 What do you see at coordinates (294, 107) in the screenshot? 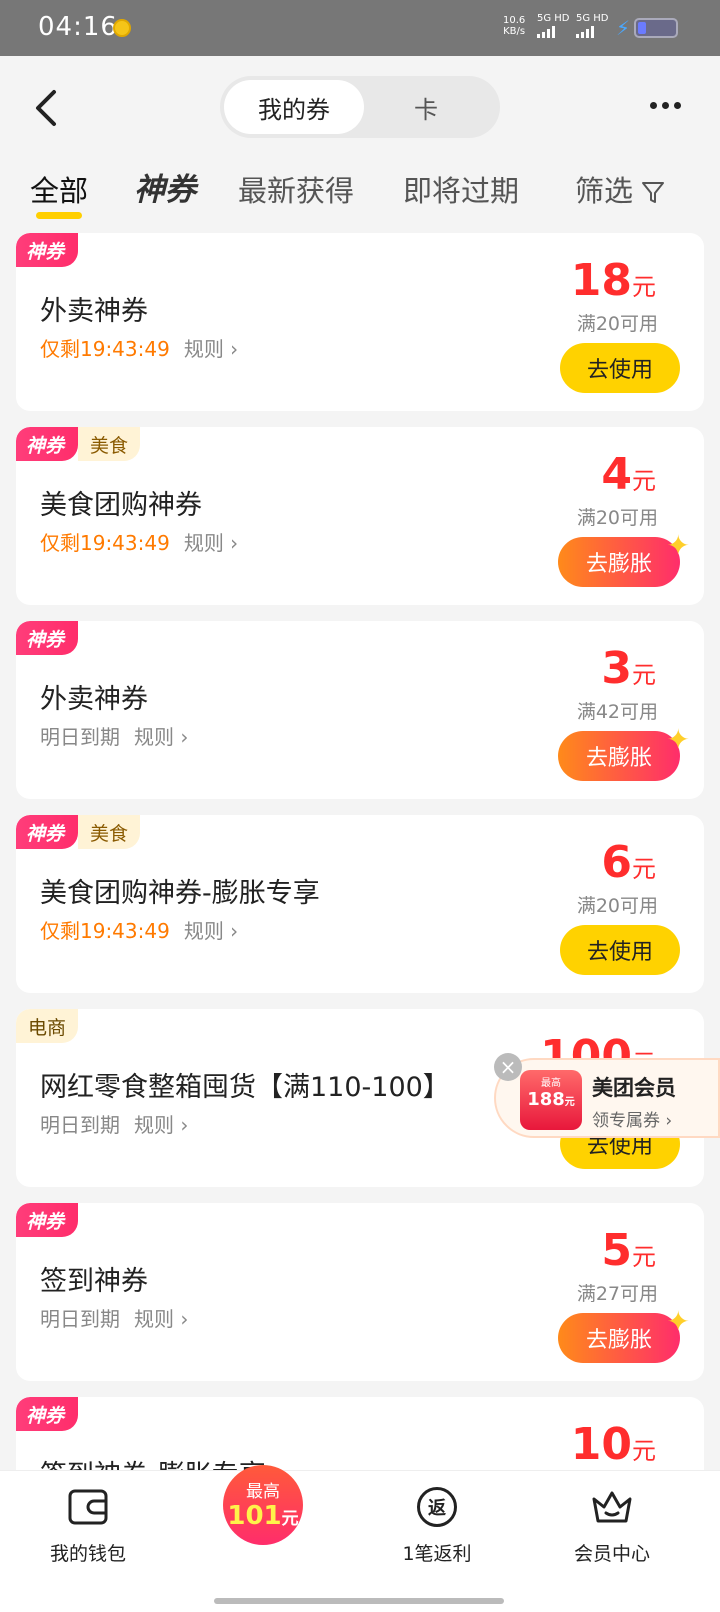
I see `segment-my-coupons: 我的券` at bounding box center [294, 107].